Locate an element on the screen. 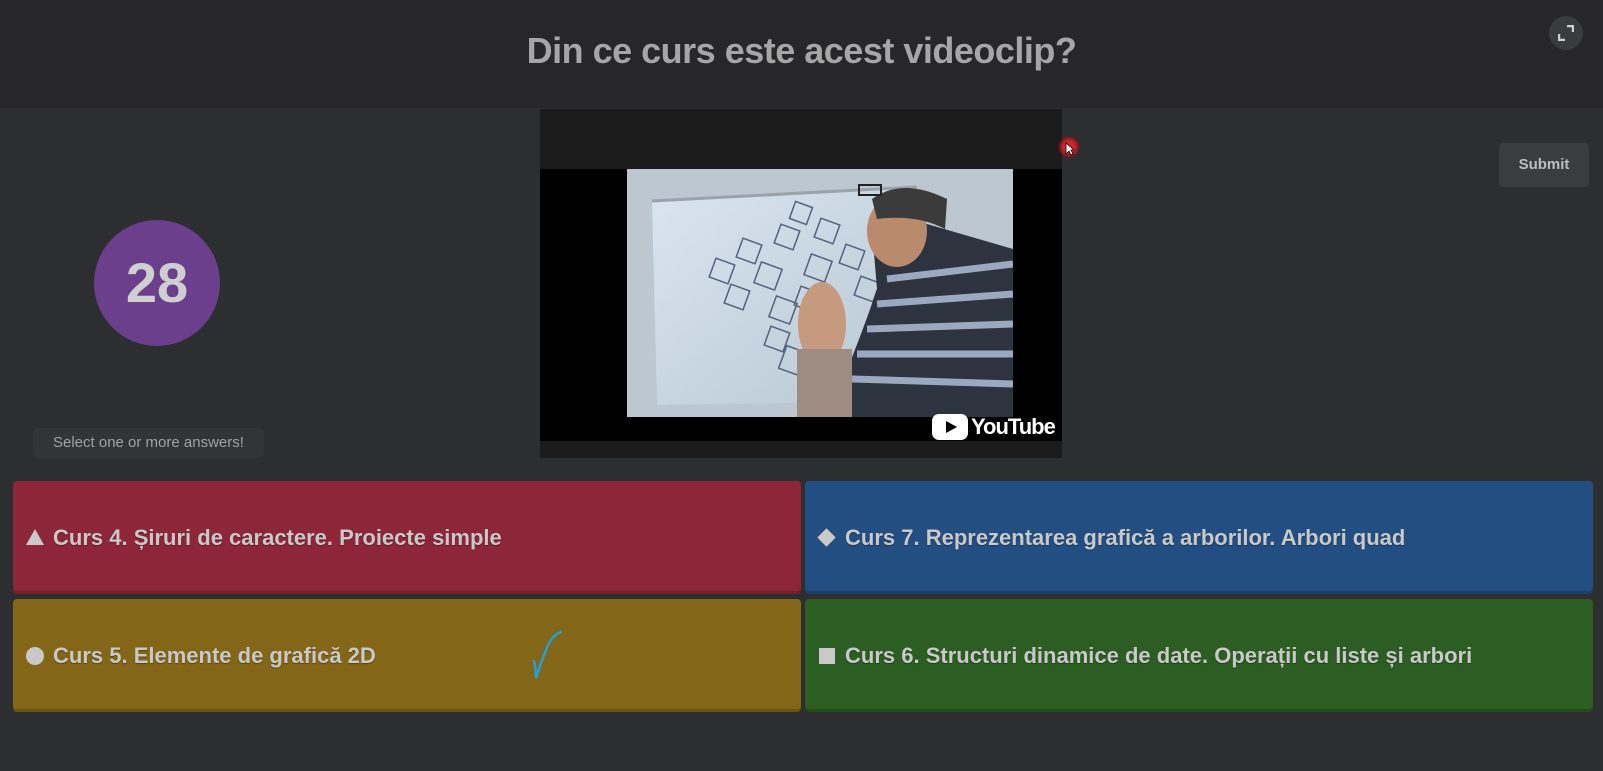  fullscreen-icon is located at coordinates (1566, 33).